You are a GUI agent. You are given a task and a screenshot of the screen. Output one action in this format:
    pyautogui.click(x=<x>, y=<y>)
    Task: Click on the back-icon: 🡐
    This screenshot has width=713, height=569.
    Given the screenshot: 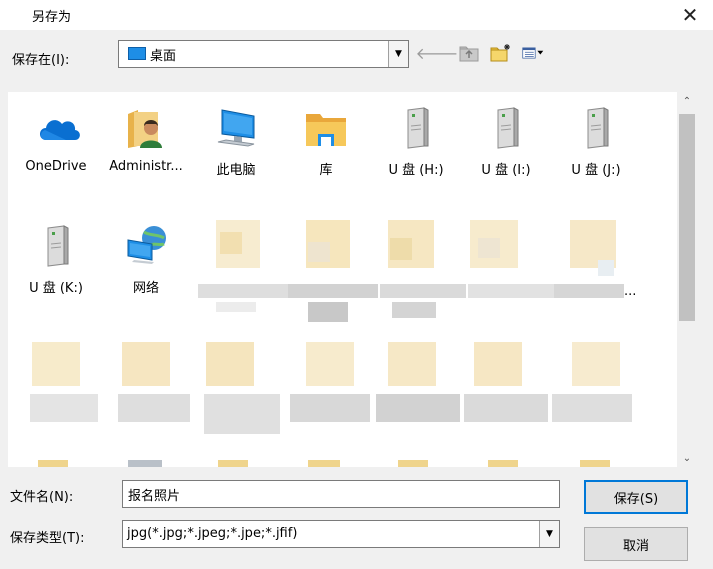 What is the action you would take?
    pyautogui.click(x=437, y=53)
    